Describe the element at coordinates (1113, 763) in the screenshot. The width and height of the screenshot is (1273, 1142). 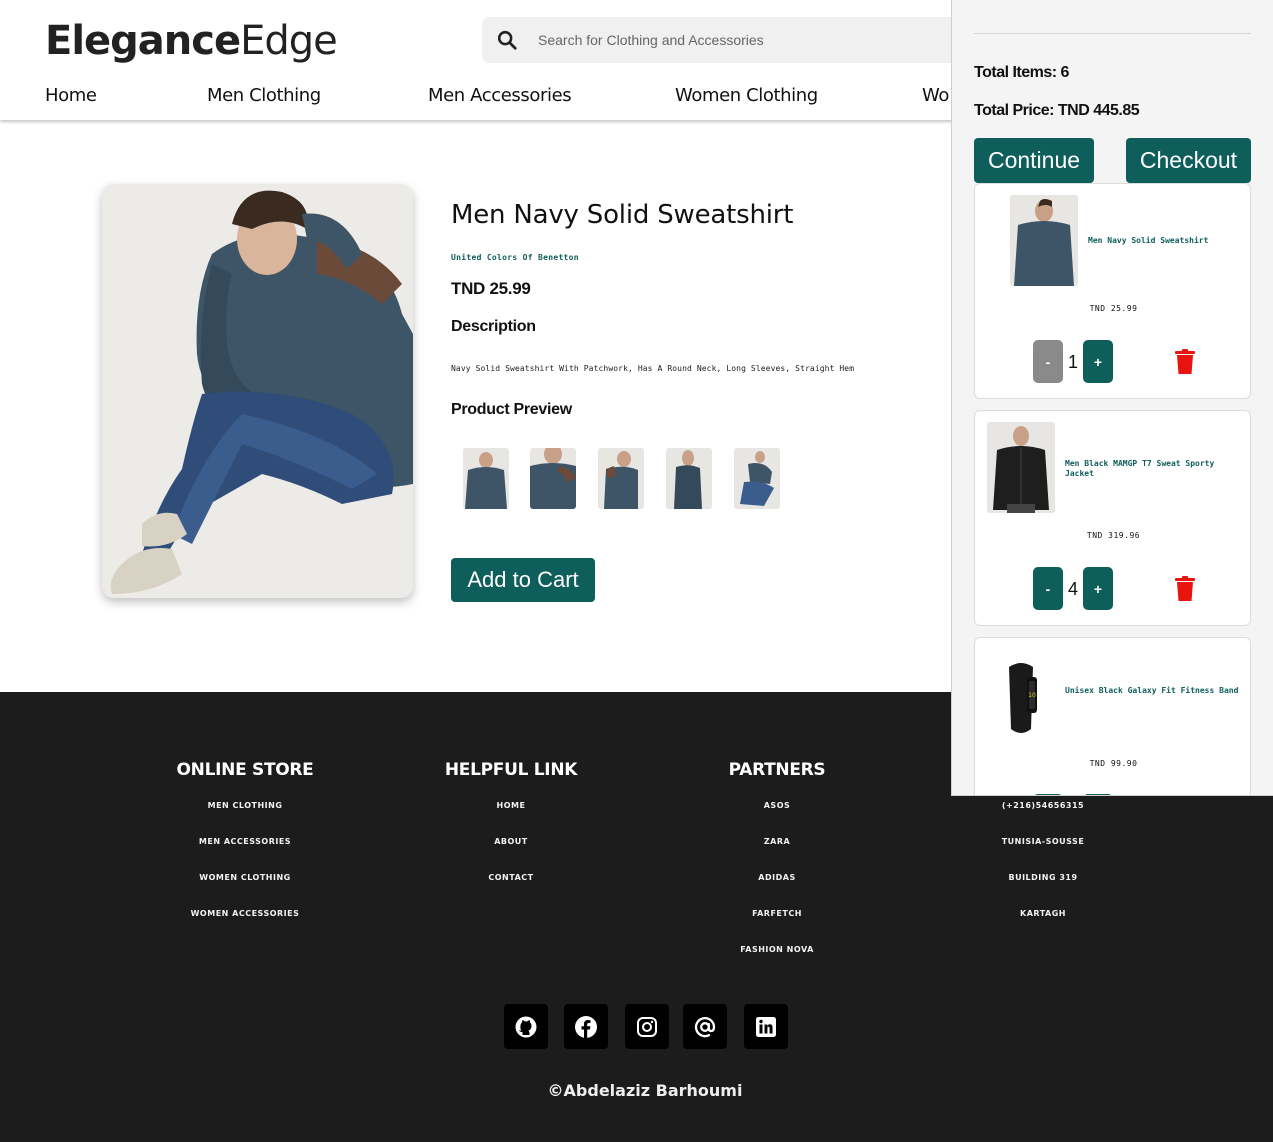
I see `cart-item-price: TND 99.90` at that location.